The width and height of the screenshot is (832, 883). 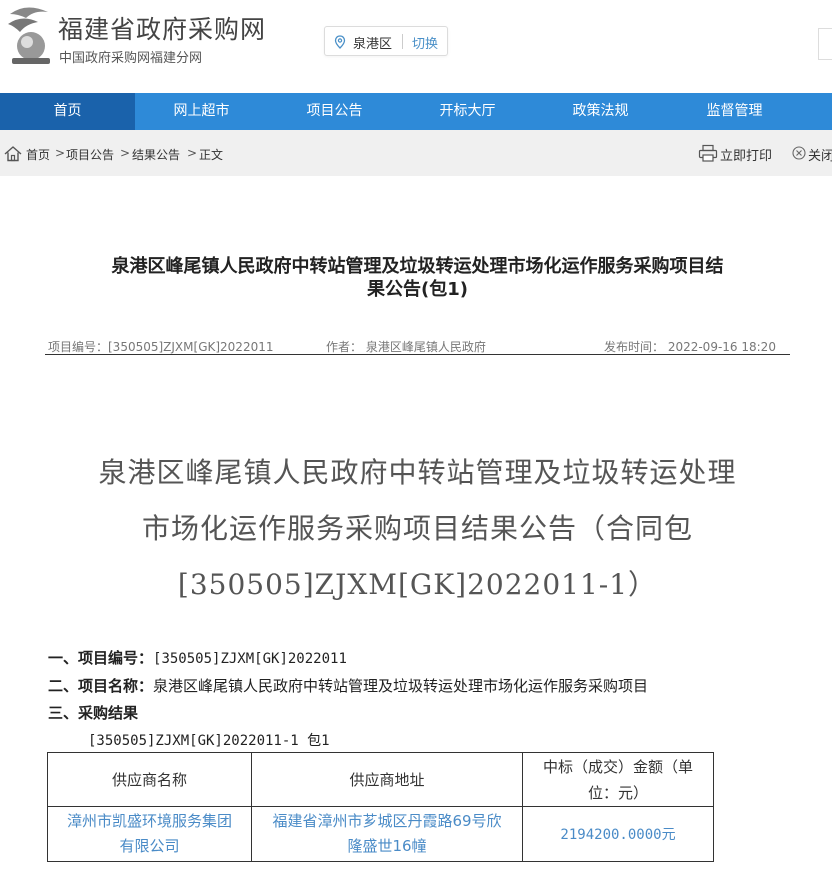 What do you see at coordinates (149, 821) in the screenshot?
I see `supplier-name-line: 漳州市凯盛环境服务集团` at bounding box center [149, 821].